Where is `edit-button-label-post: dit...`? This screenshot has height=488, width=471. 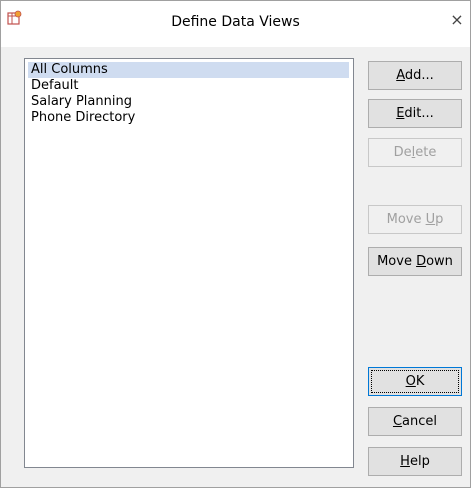
edit-button-label-post: dit... is located at coordinates (419, 113).